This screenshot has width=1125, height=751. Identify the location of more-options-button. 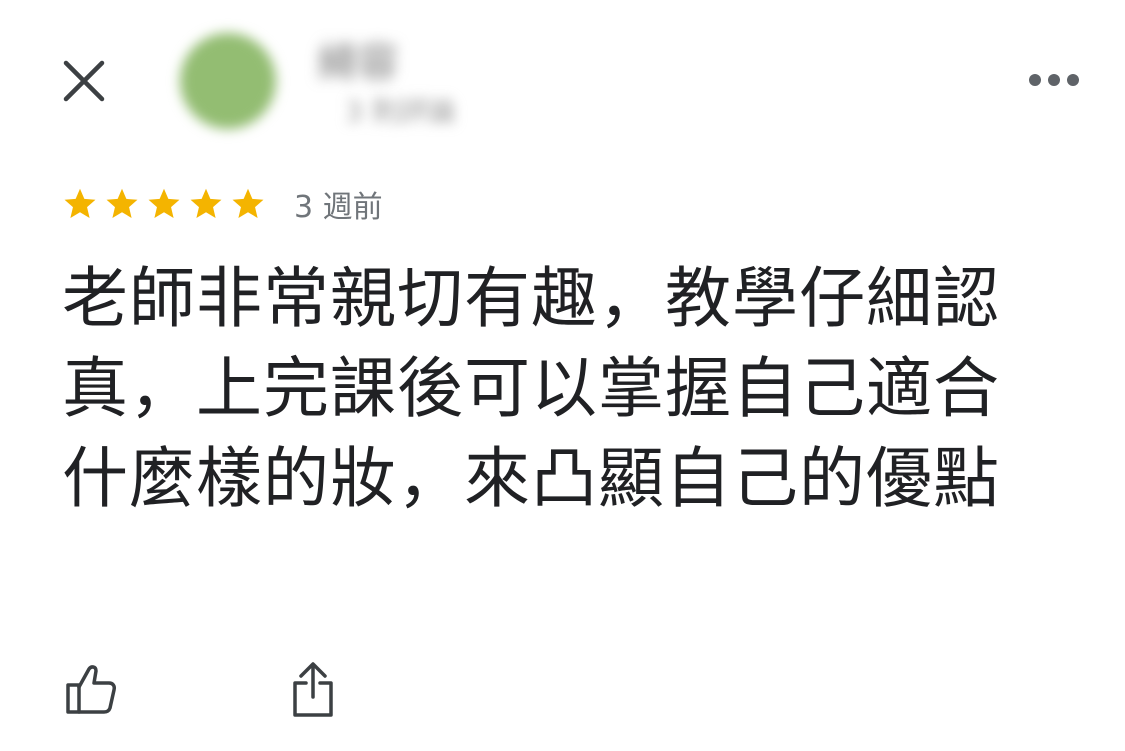
(1054, 80).